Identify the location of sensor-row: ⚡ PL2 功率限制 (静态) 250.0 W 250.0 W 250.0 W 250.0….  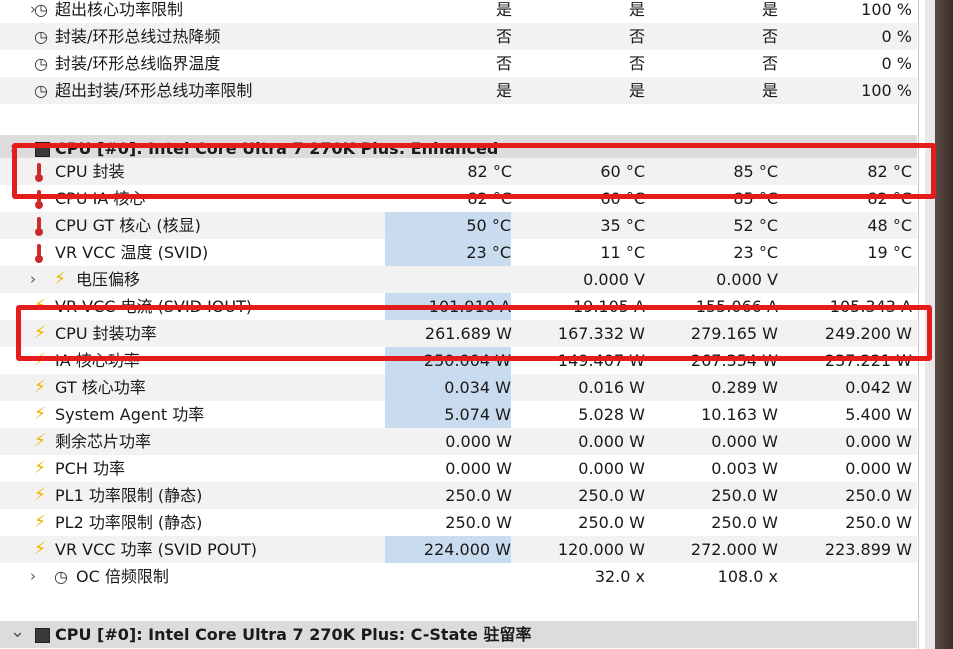
(458, 522).